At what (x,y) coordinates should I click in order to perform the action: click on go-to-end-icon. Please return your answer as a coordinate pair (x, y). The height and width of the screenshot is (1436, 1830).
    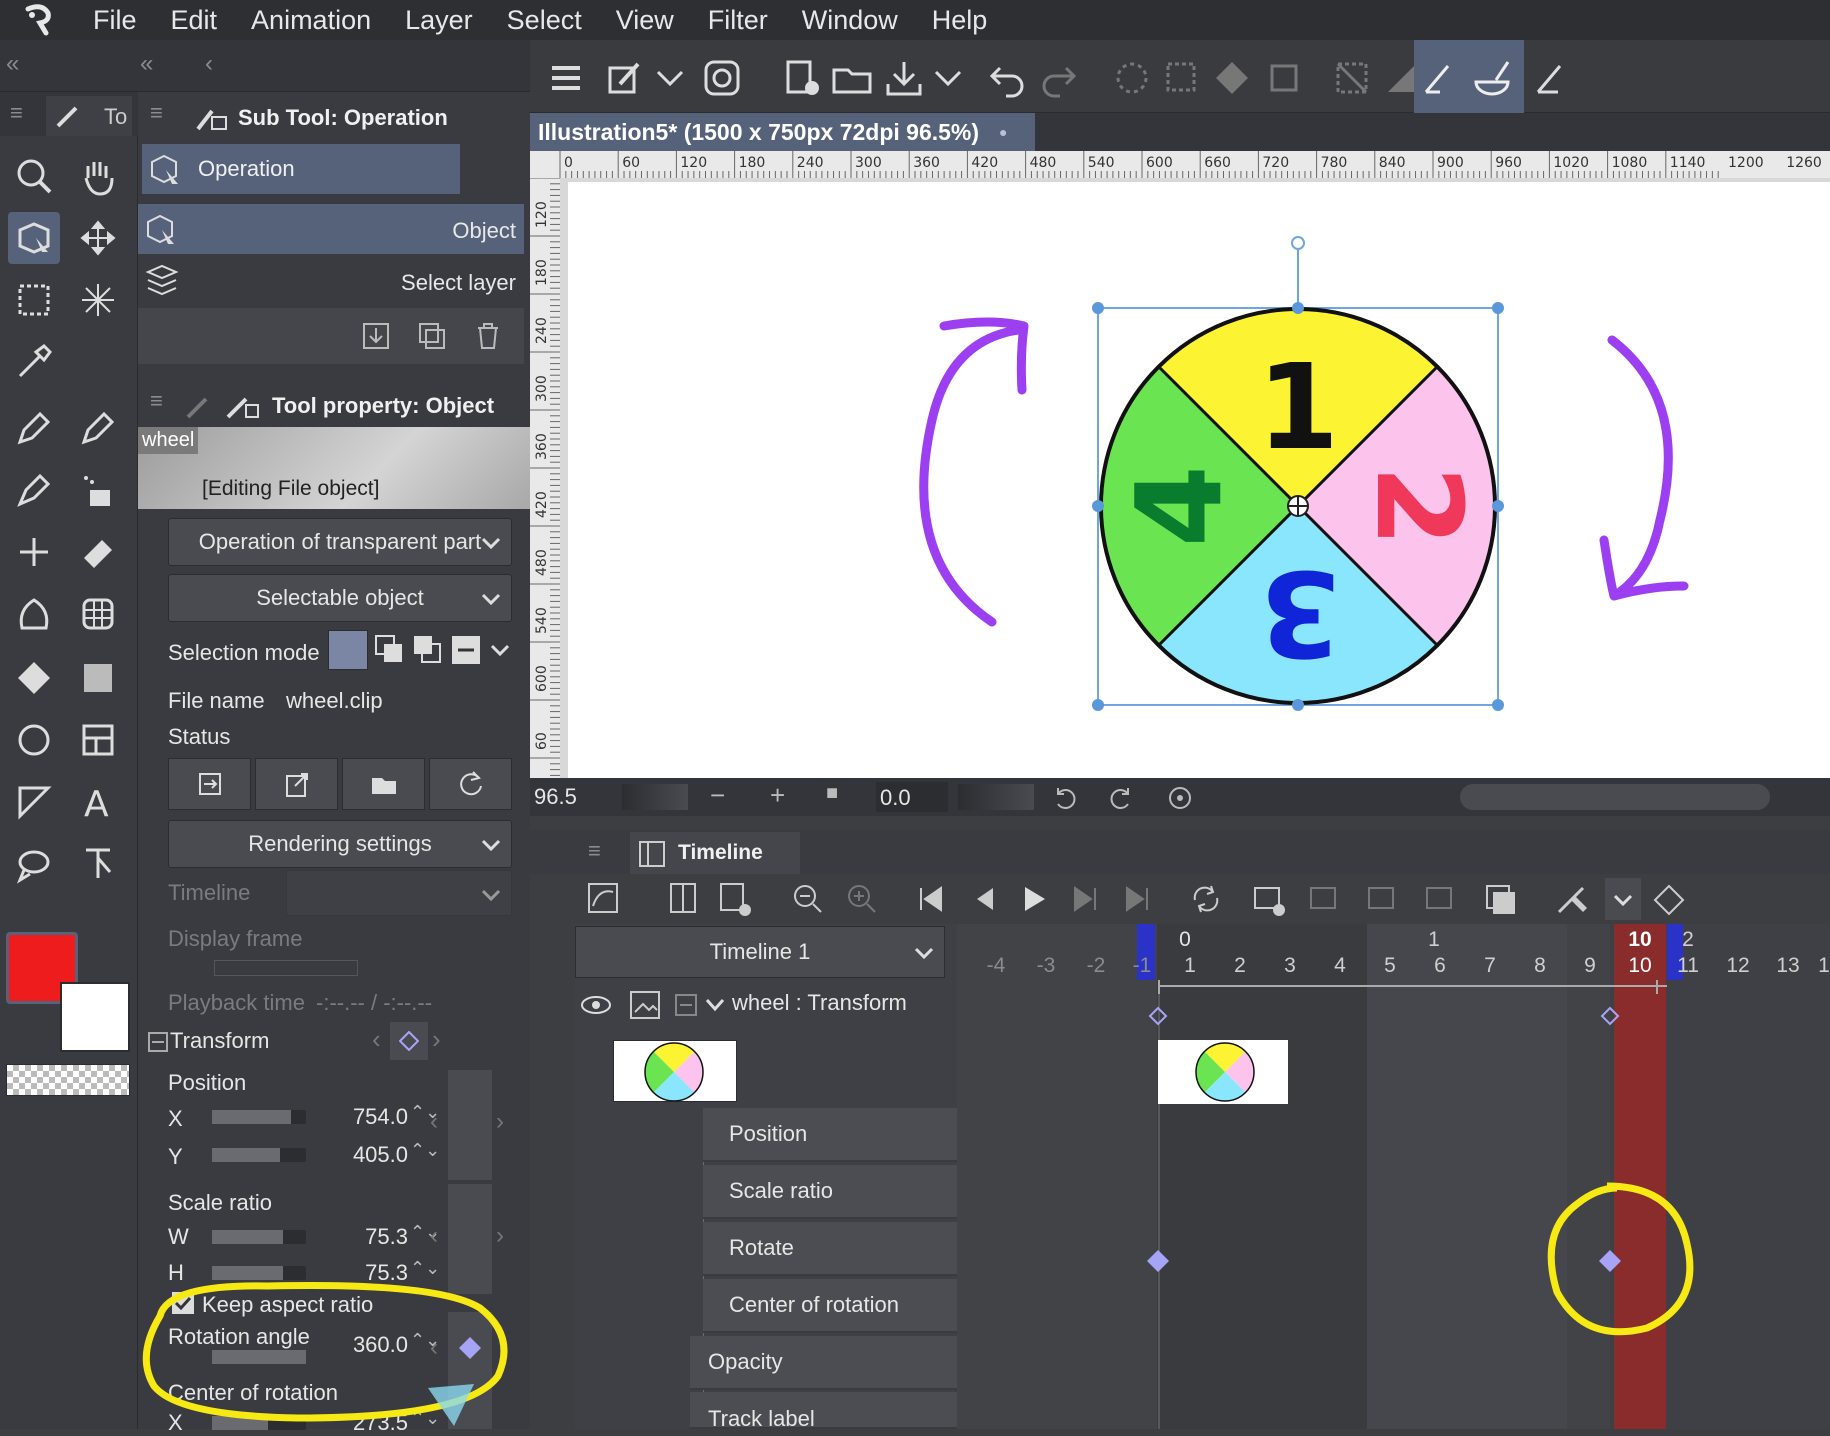
    Looking at the image, I should click on (1138, 899).